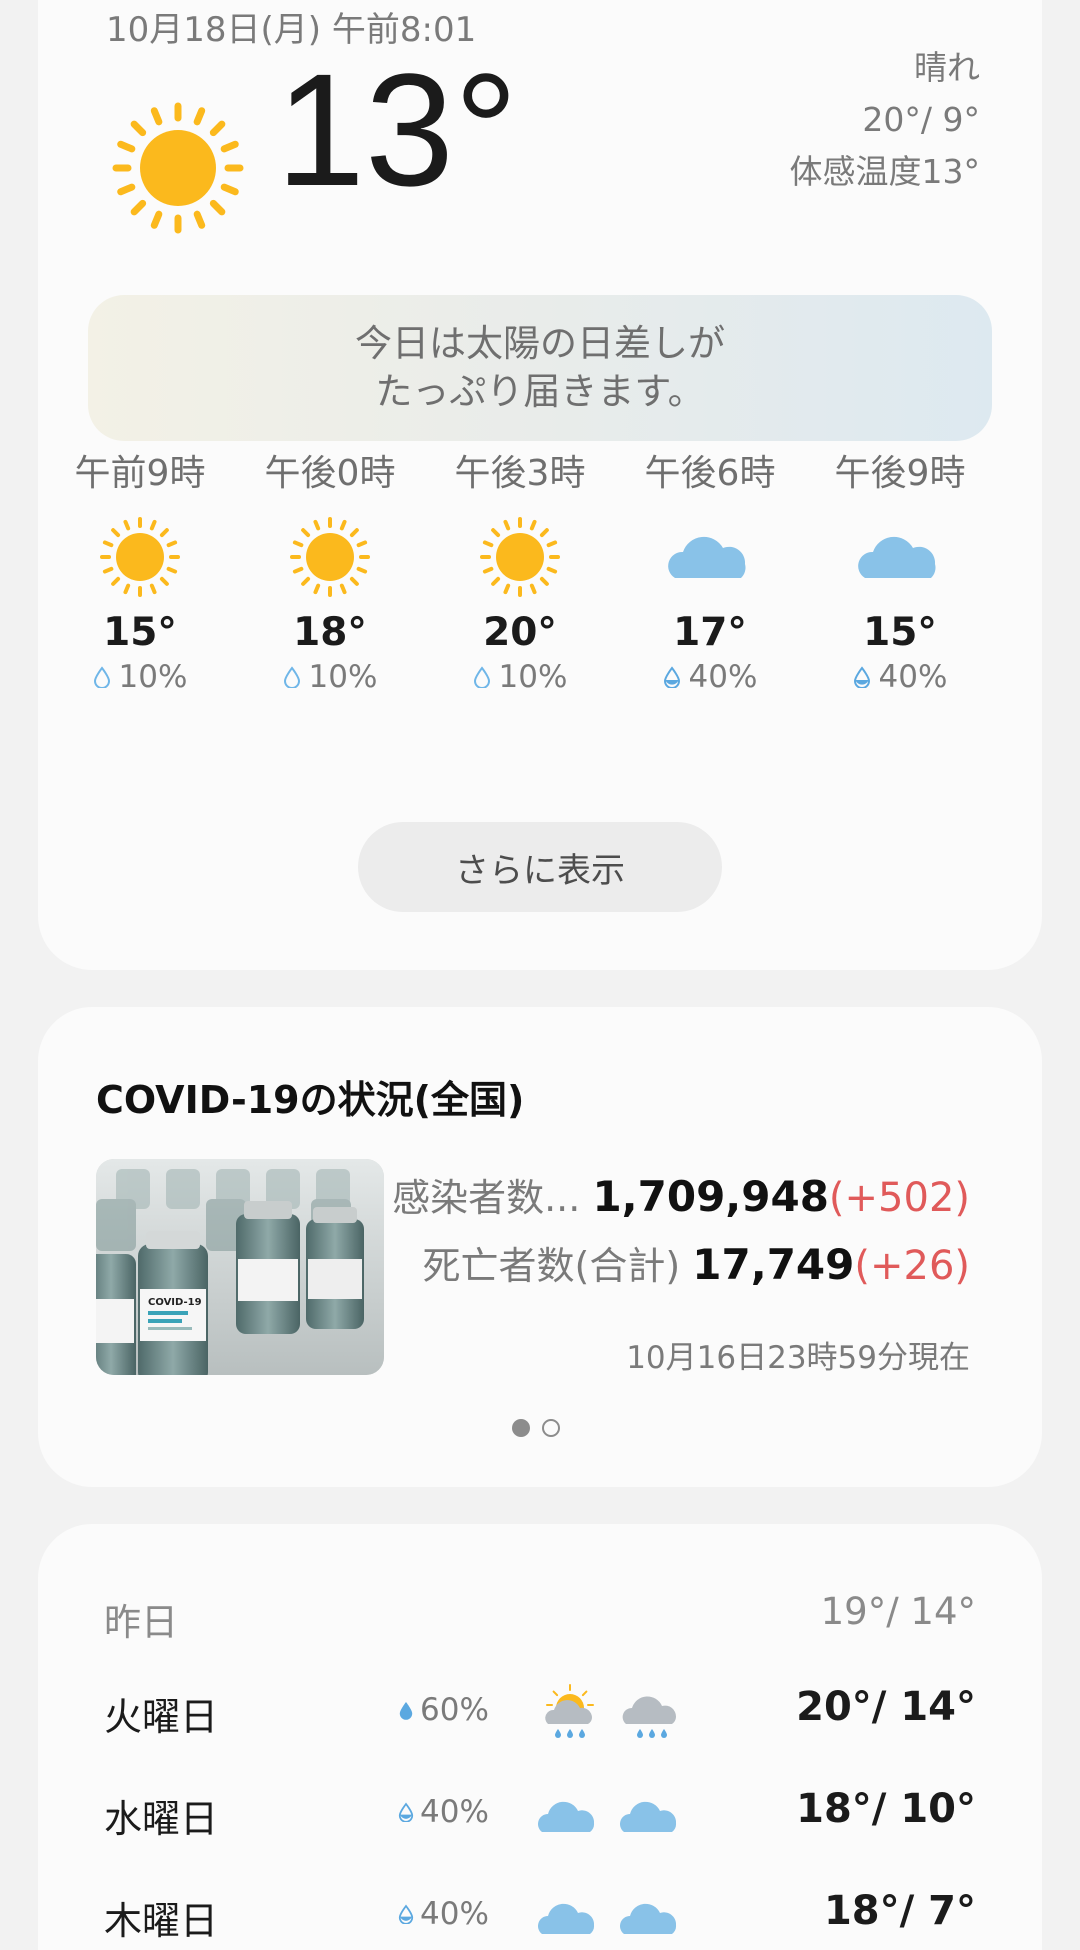 The image size is (1080, 1950). What do you see at coordinates (330, 473) in the screenshot?
I see `hour-time: 午後0時` at bounding box center [330, 473].